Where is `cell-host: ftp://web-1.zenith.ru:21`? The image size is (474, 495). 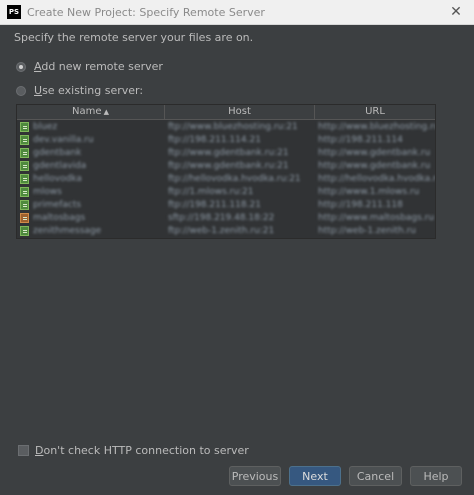 cell-host: ftp://web-1.zenith.ru:21 is located at coordinates (240, 230).